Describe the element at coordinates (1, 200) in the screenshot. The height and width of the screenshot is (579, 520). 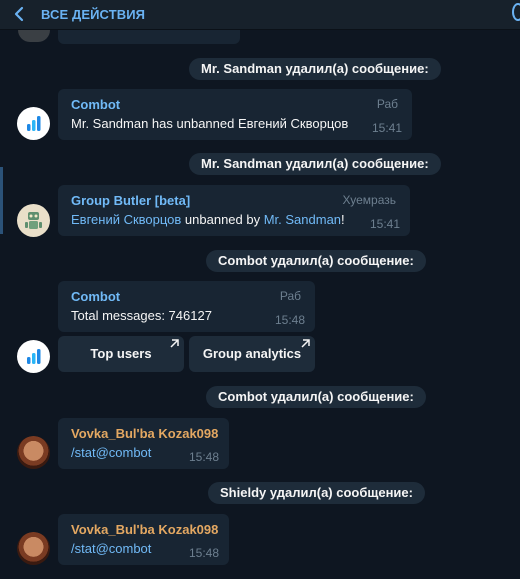
I see `scroll-accent` at that location.